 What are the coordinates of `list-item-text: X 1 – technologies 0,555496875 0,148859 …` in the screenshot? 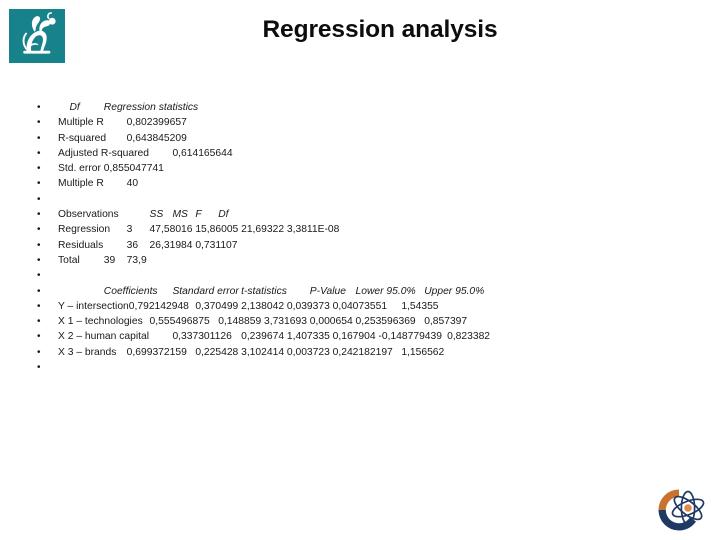 It's located at (263, 322).